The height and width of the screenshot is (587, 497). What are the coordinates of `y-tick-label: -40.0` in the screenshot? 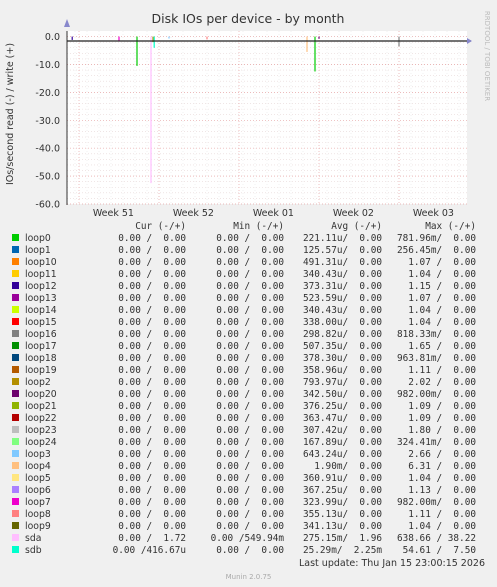 It's located at (47, 149).